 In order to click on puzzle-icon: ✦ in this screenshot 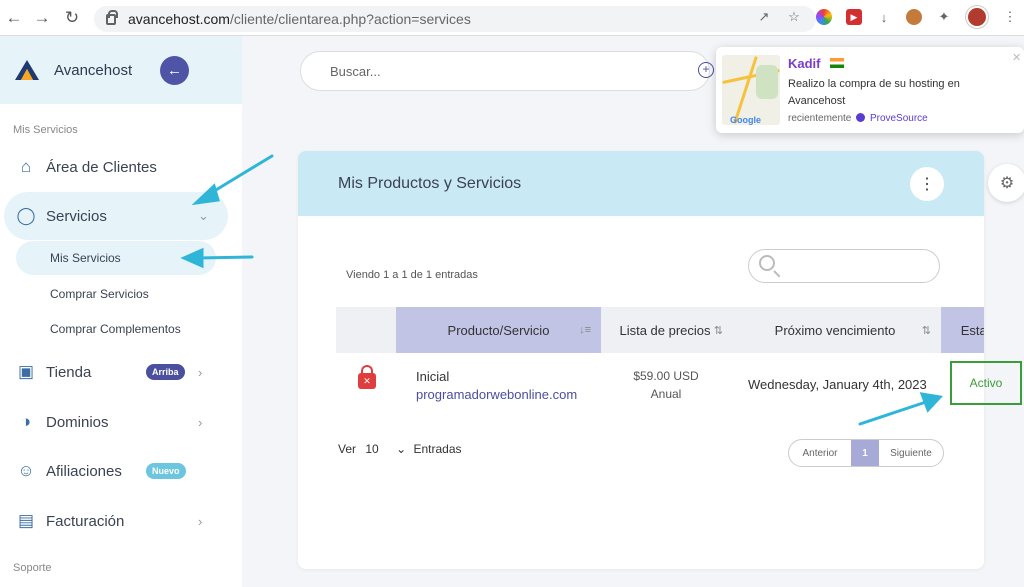, I will do `click(944, 17)`.